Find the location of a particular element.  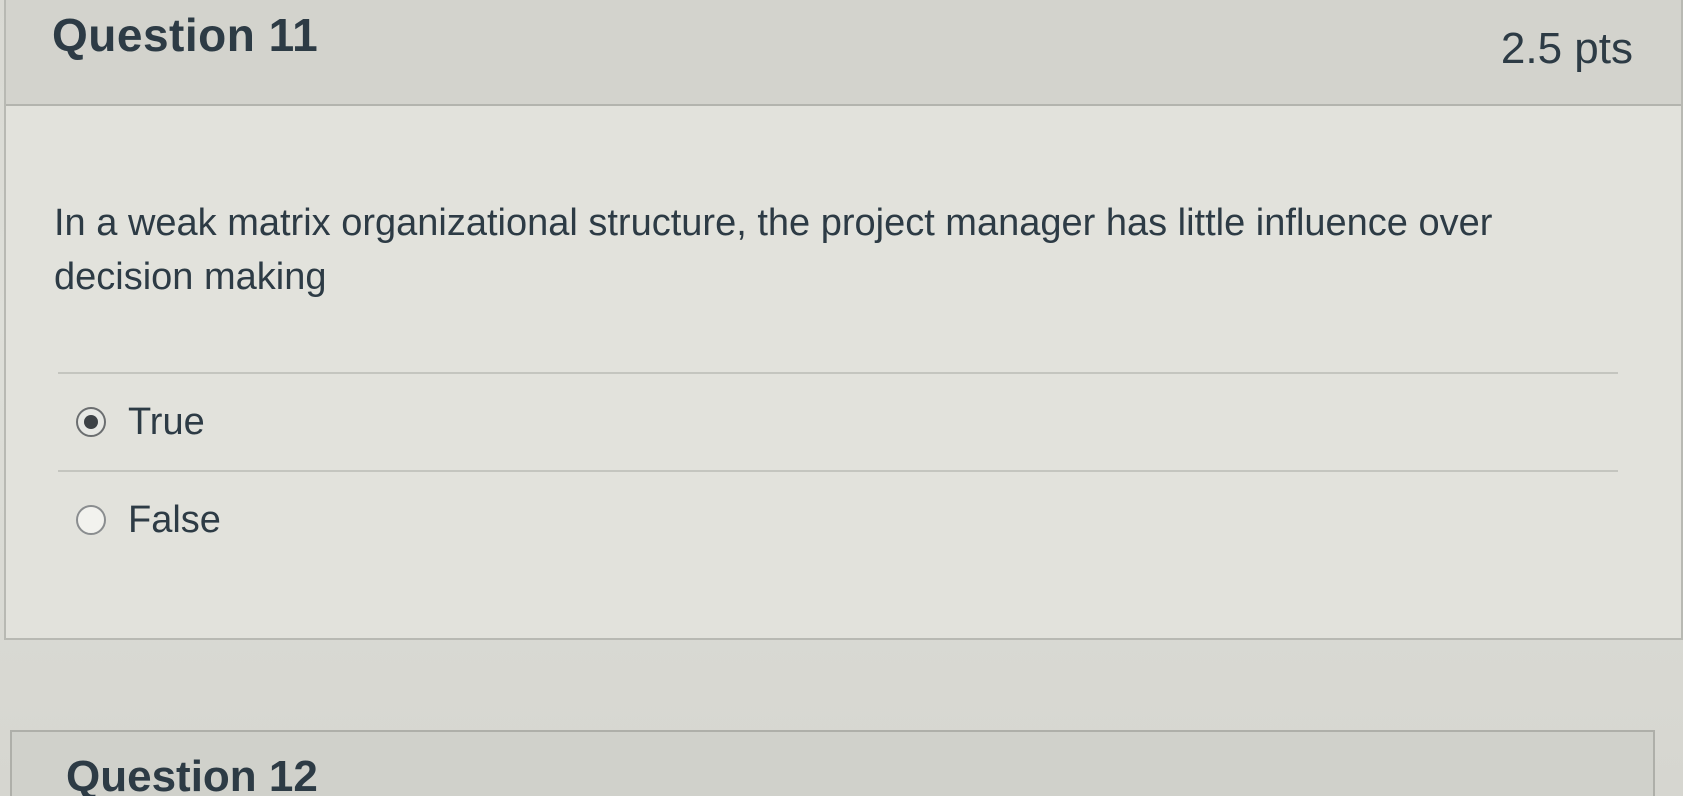

answer-label: True is located at coordinates (166, 421).